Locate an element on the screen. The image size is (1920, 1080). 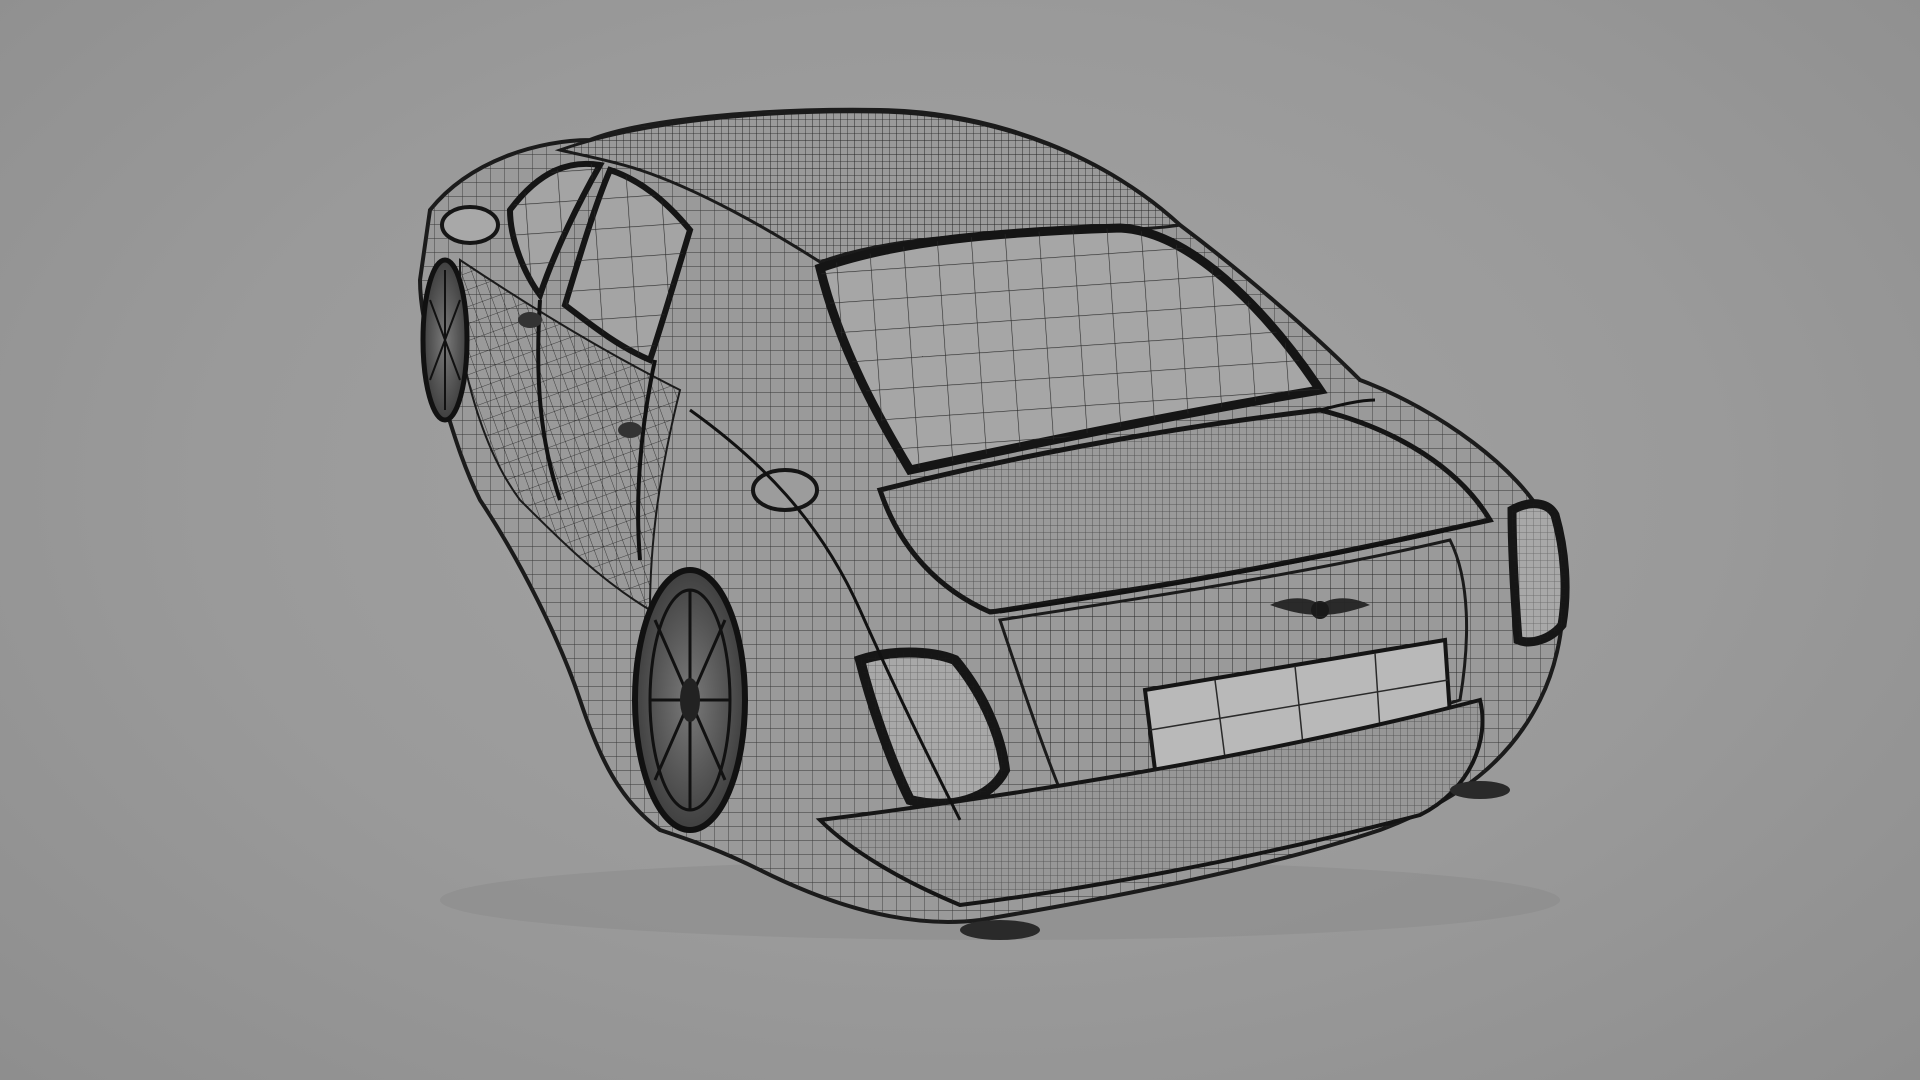
exhaust-left is located at coordinates (1000, 930).